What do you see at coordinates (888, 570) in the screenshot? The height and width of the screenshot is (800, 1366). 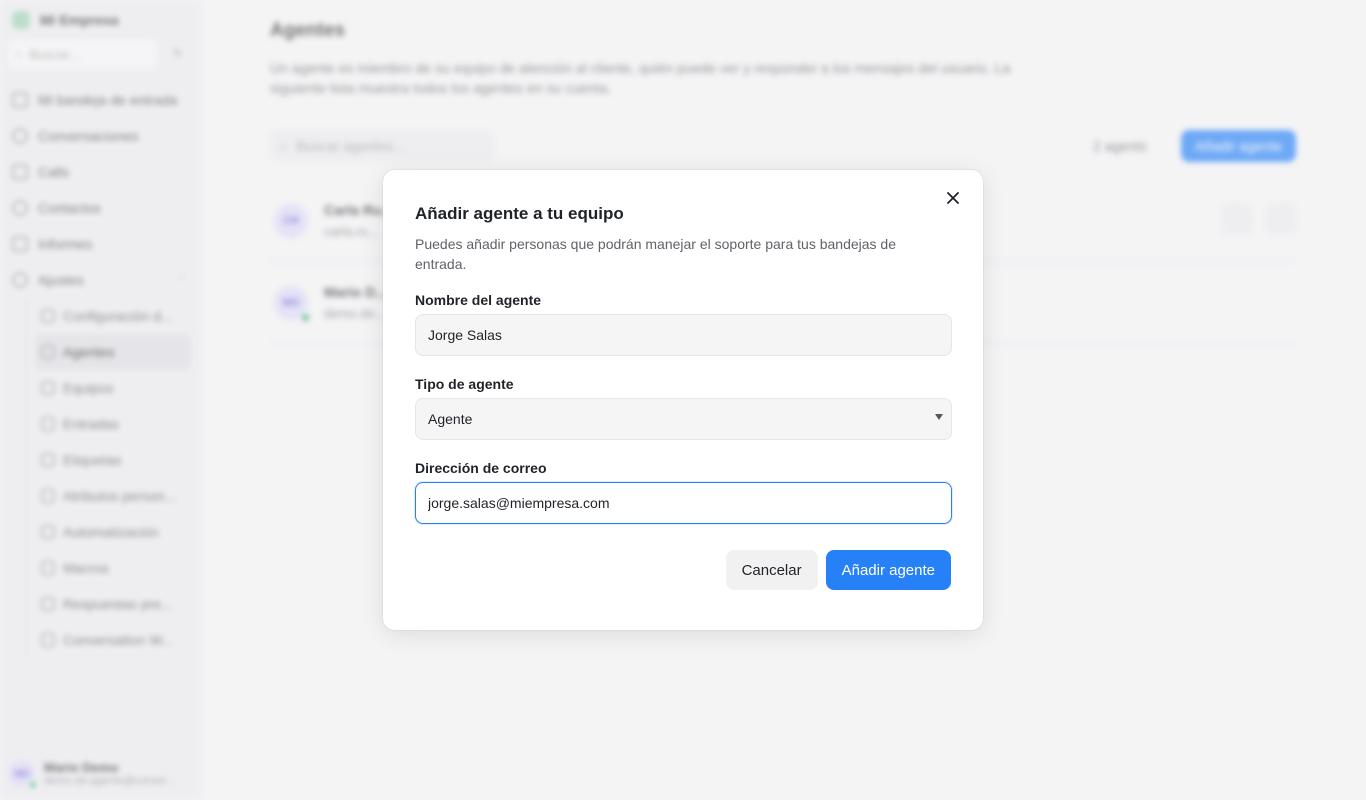 I see `add-agent-submit-button: Añadir agente` at bounding box center [888, 570].